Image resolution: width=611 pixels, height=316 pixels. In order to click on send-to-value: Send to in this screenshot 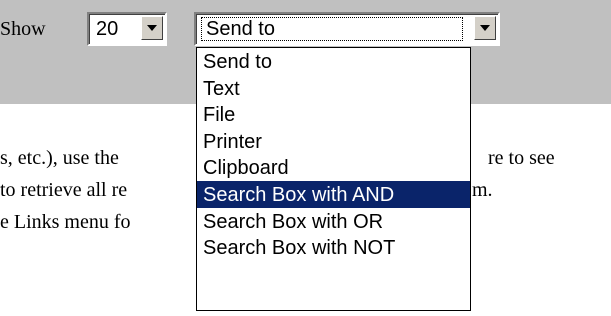, I will do `click(240, 29)`.